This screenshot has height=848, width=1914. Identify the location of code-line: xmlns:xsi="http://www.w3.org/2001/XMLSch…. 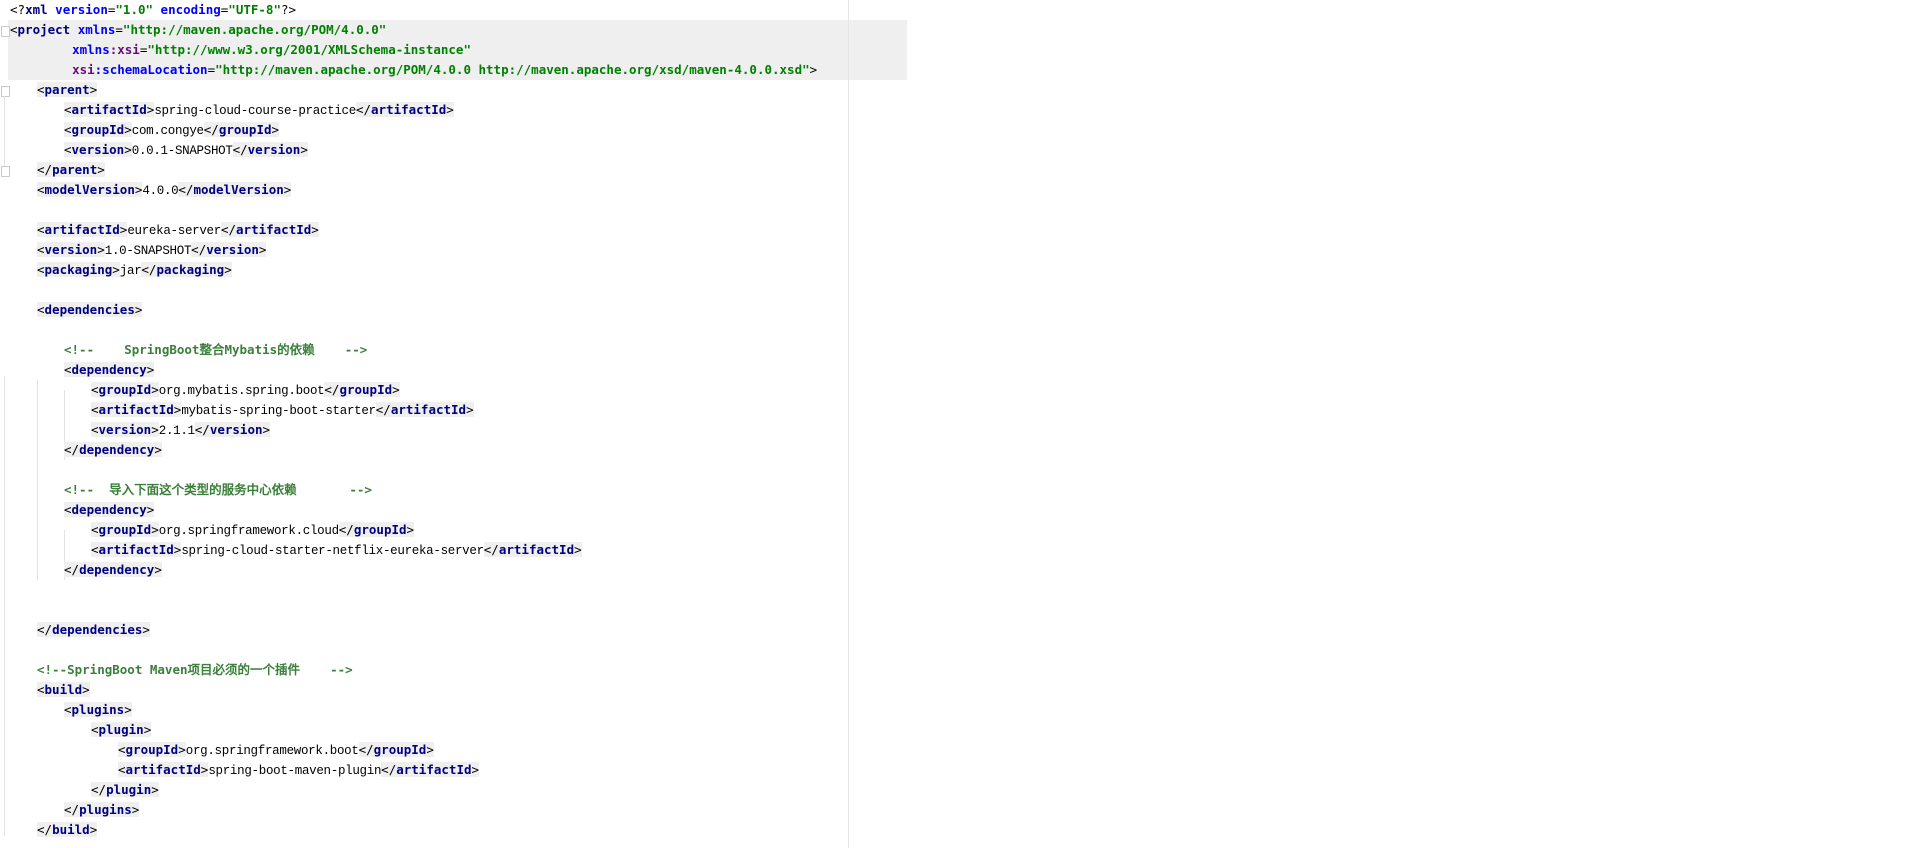
(271, 50).